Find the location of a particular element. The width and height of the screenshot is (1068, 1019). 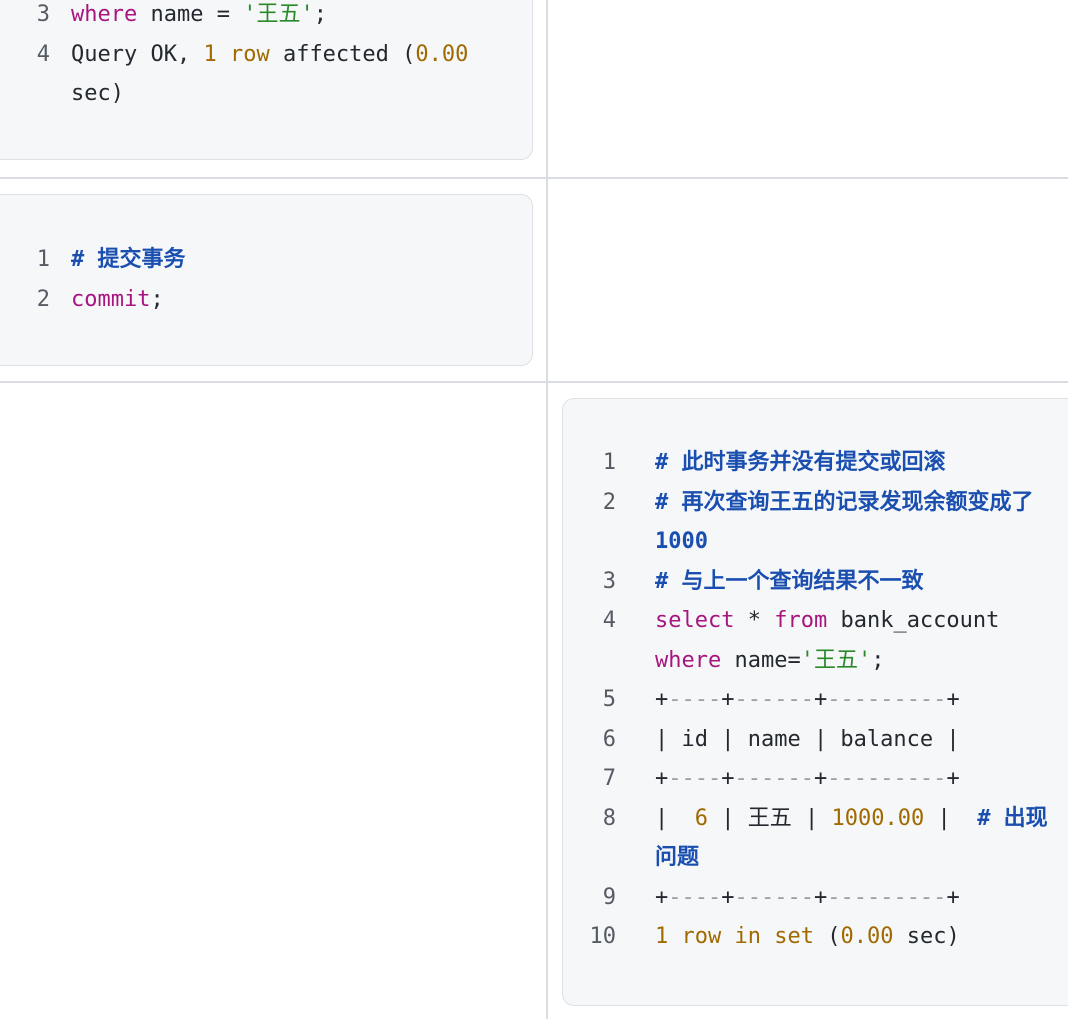

code-text: where name='王五'; is located at coordinates (769, 661).